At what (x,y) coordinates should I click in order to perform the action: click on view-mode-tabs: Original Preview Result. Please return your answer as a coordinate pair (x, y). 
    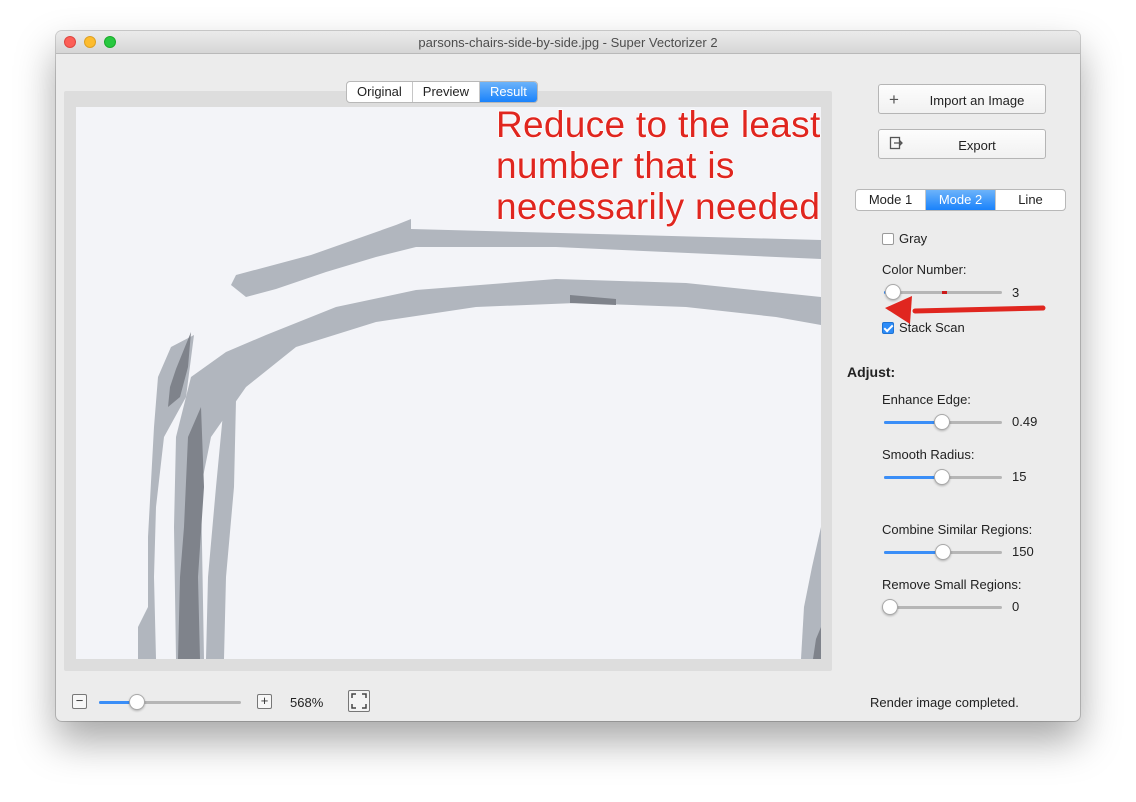
    Looking at the image, I should click on (442, 92).